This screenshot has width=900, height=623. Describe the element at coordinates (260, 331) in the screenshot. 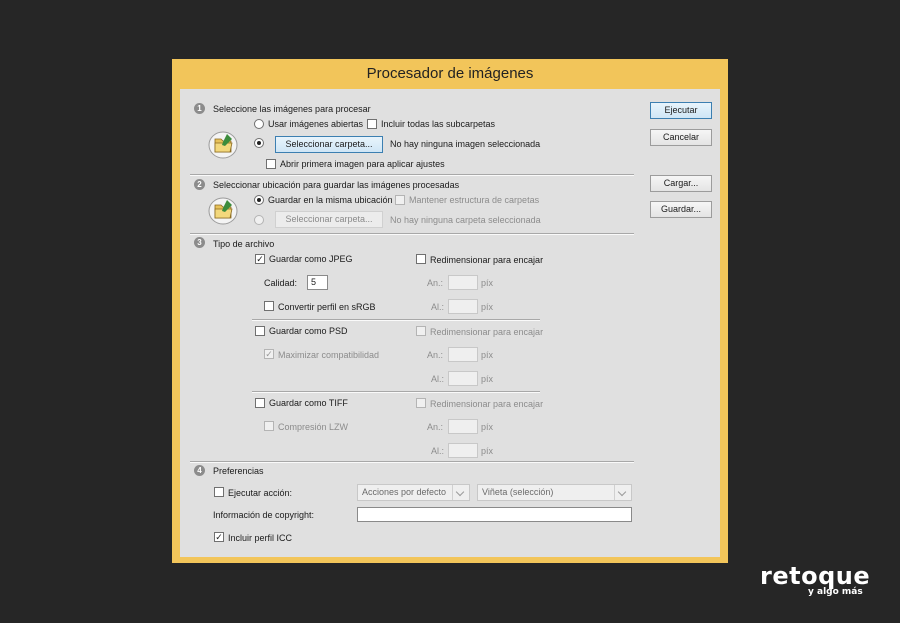

I see `save-as-psd-checkbox` at that location.